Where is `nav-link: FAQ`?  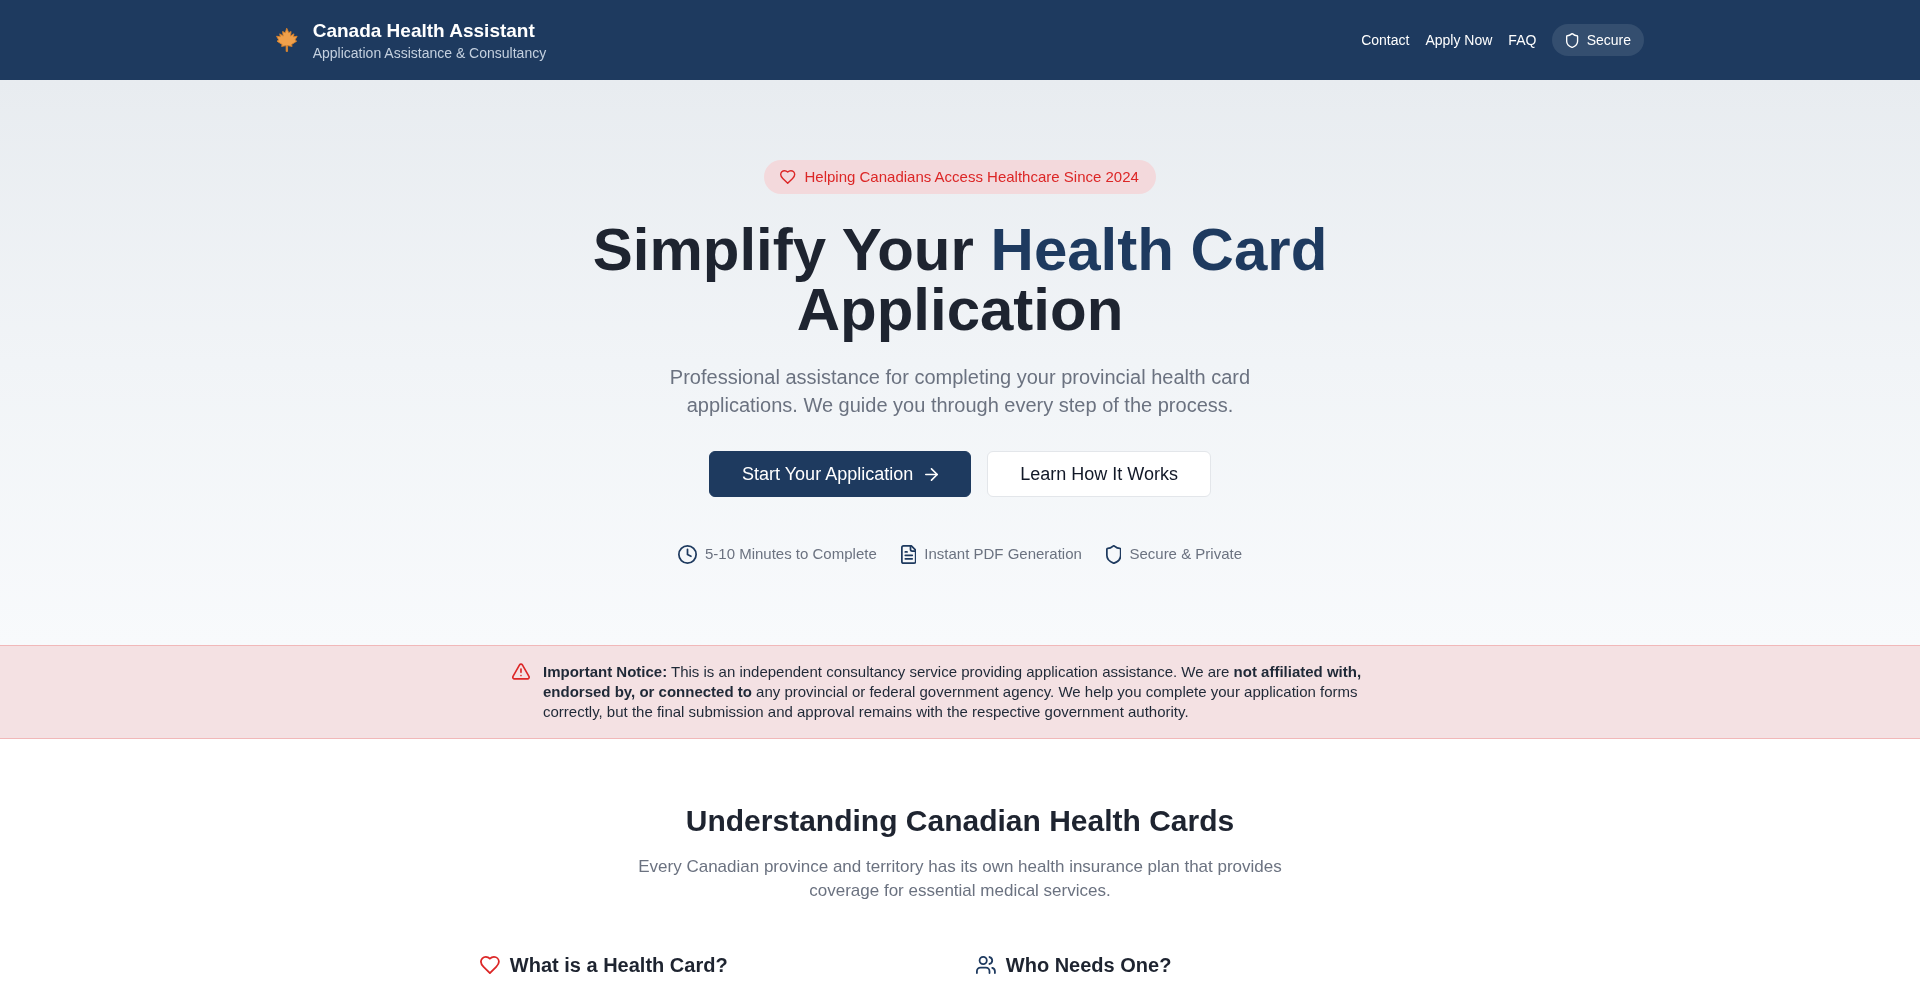 nav-link: FAQ is located at coordinates (1522, 40).